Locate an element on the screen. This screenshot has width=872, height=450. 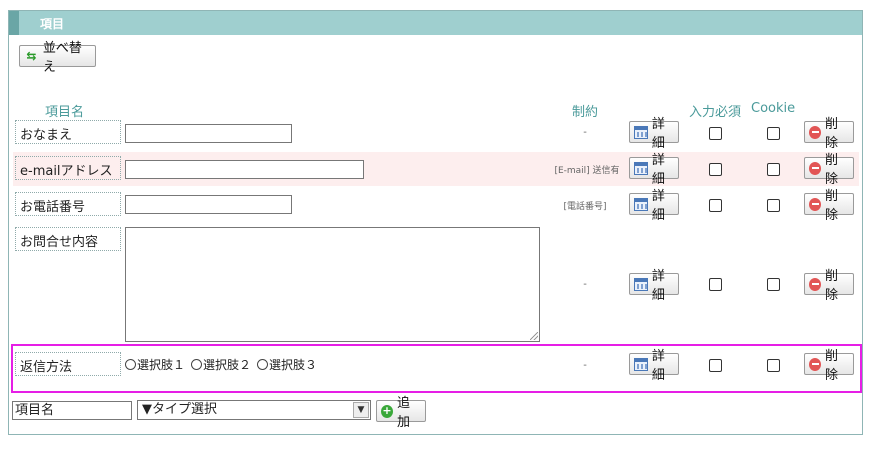
add-field-button: + 追加 is located at coordinates (401, 413).